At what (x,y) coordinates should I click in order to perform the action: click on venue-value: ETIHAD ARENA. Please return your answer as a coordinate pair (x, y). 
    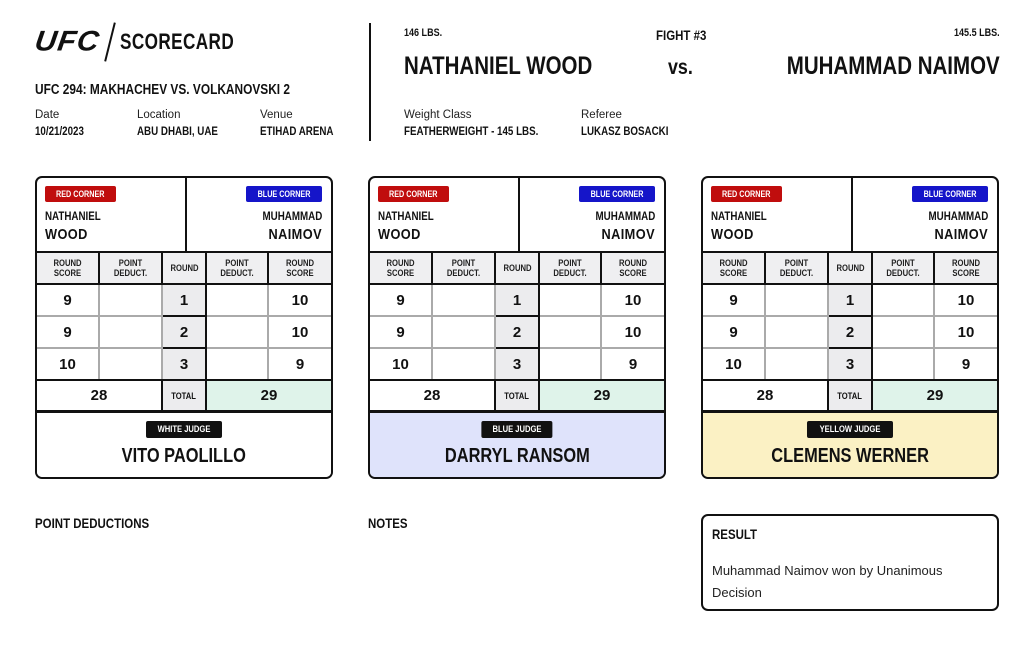
    Looking at the image, I should click on (297, 132).